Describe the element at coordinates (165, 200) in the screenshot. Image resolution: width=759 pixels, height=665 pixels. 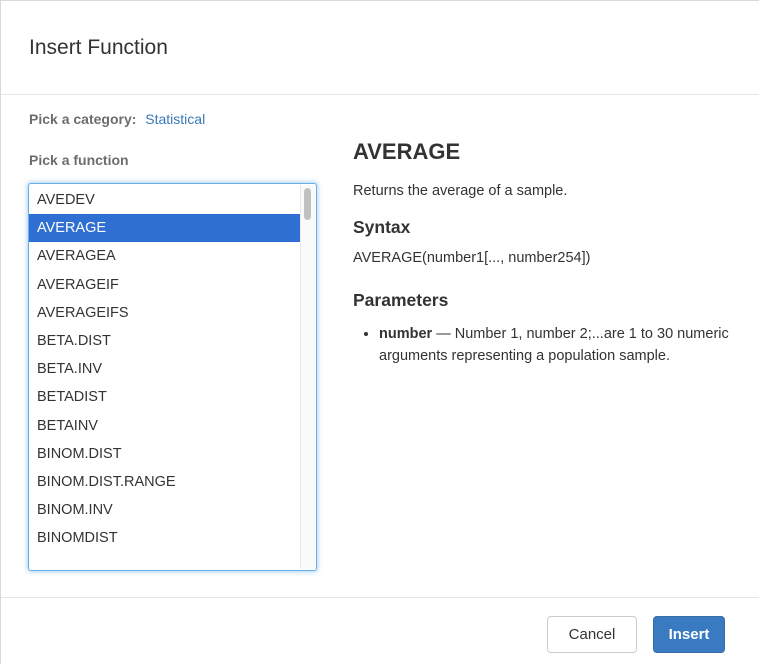
I see `function-list-item: AVEDEV` at that location.